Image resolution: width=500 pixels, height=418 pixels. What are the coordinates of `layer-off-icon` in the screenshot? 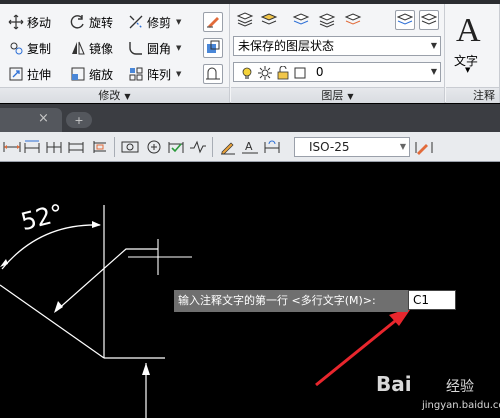 It's located at (429, 20).